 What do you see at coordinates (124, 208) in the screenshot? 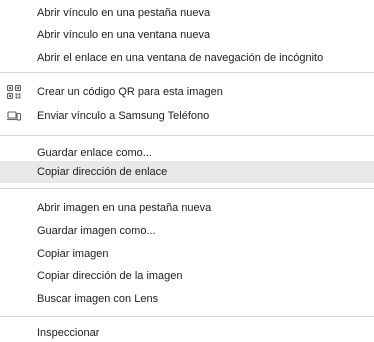
I see `menu-item-label: Abrir imagen en una pestaña nueva` at bounding box center [124, 208].